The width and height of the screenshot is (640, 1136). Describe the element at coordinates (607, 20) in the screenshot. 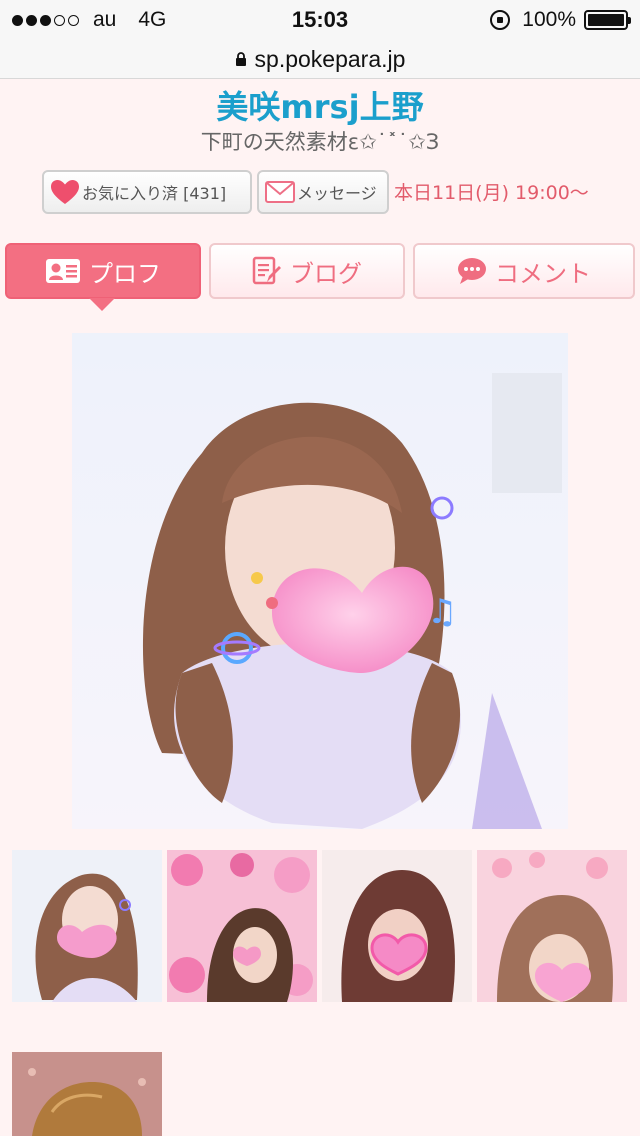

I see `battery-icon` at that location.